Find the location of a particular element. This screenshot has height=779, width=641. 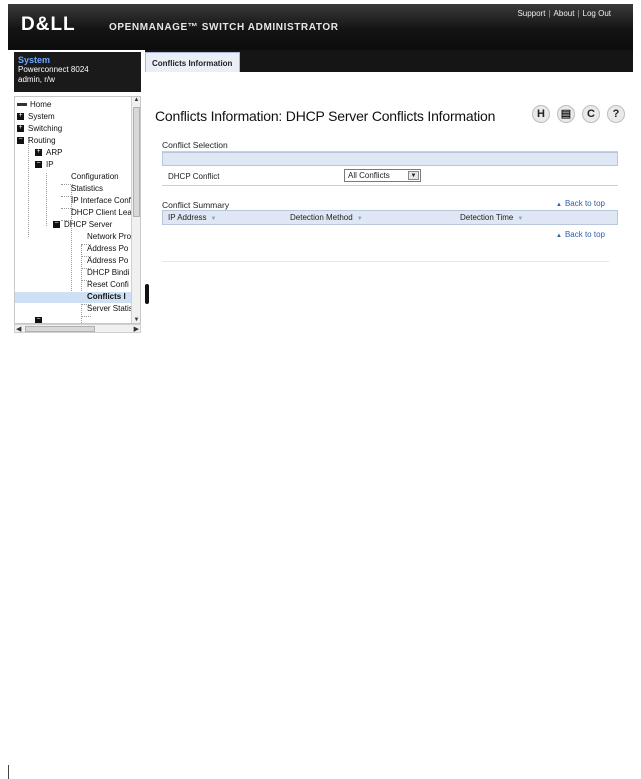

tree-item-server-statistics: Server Statis is located at coordinates (110, 309).